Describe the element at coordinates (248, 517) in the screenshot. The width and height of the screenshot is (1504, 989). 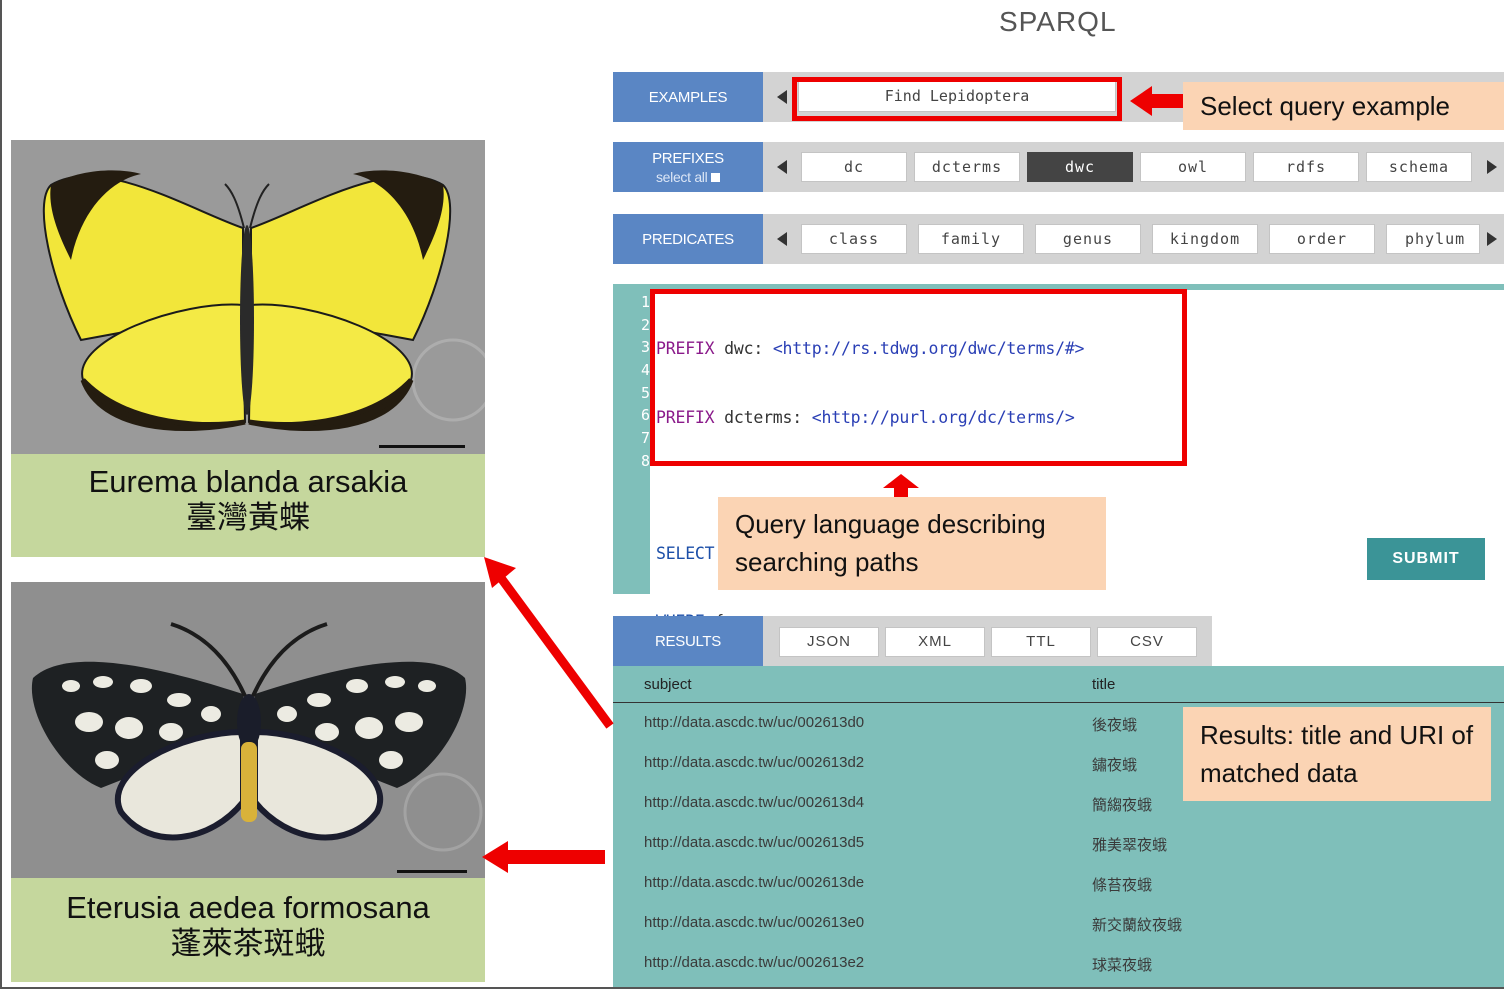
I see `specimen-name-zh: 臺灣黃蝶` at that location.